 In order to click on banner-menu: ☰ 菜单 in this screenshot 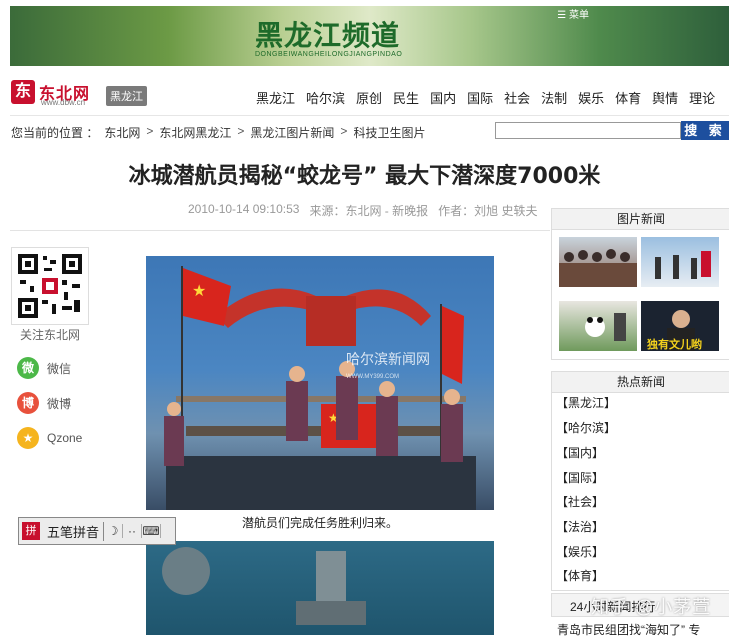, I will do `click(573, 13)`.